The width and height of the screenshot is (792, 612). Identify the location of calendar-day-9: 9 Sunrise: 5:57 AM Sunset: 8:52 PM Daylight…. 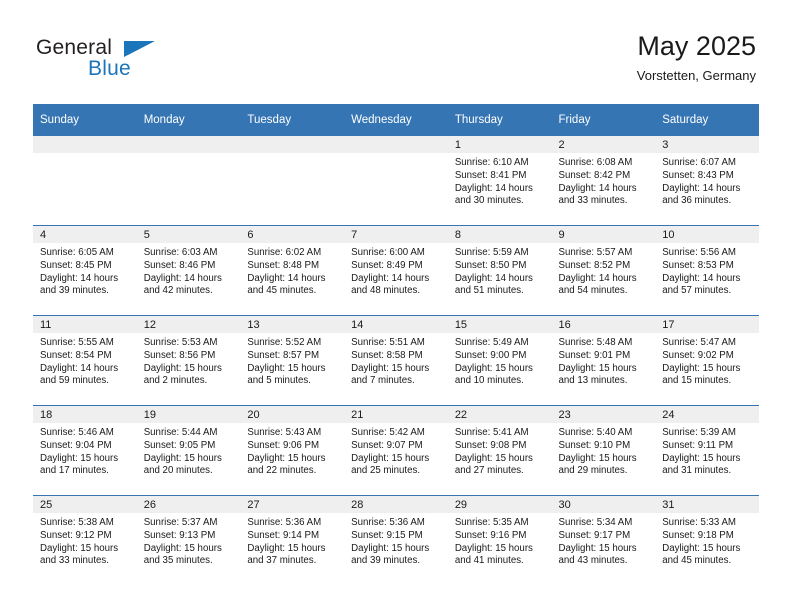
(603, 270).